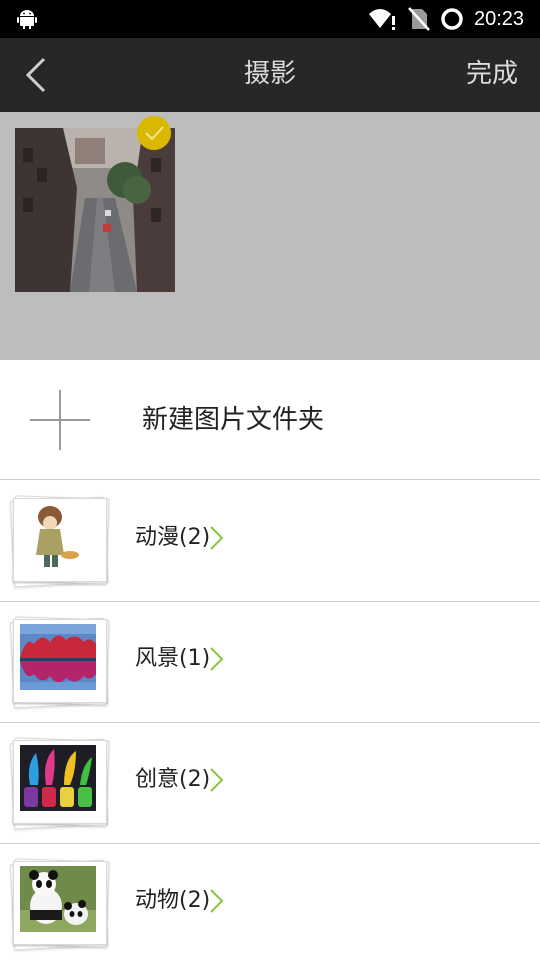 Image resolution: width=540 pixels, height=960 pixels. I want to click on no-sim-icon, so click(419, 19).